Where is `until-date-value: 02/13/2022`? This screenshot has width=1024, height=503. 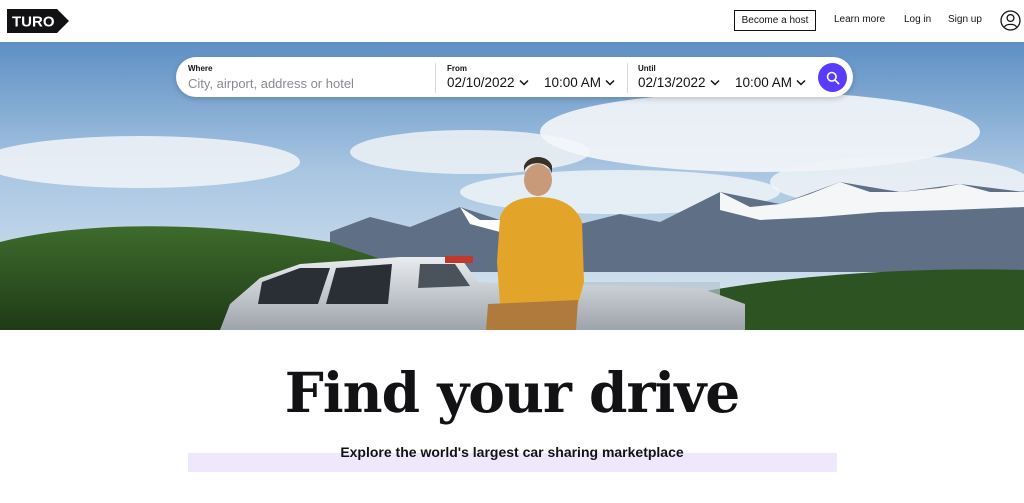
until-date-value: 02/13/2022 is located at coordinates (672, 82).